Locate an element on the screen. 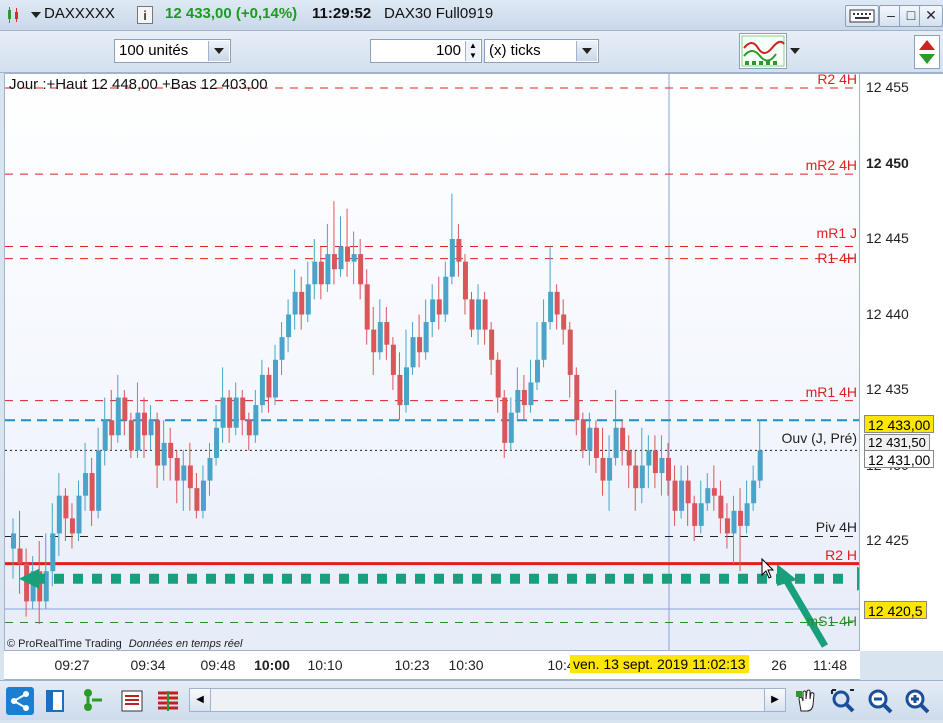 The width and height of the screenshot is (943, 723). current-price-box: 12 433,00 is located at coordinates (899, 424).